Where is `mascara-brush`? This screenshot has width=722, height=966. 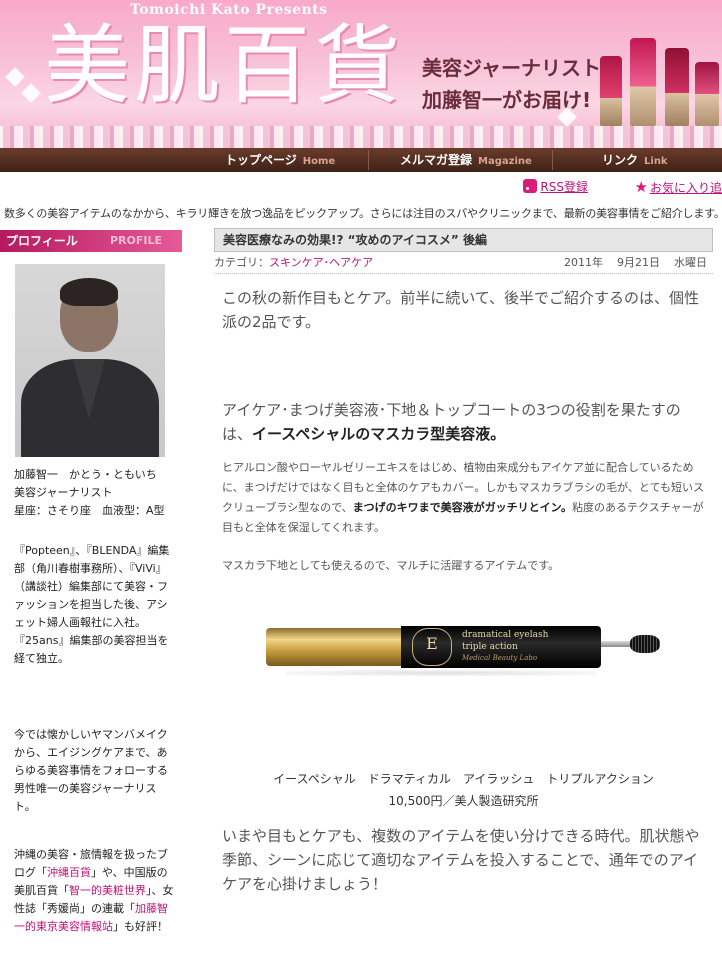 mascara-brush is located at coordinates (645, 644).